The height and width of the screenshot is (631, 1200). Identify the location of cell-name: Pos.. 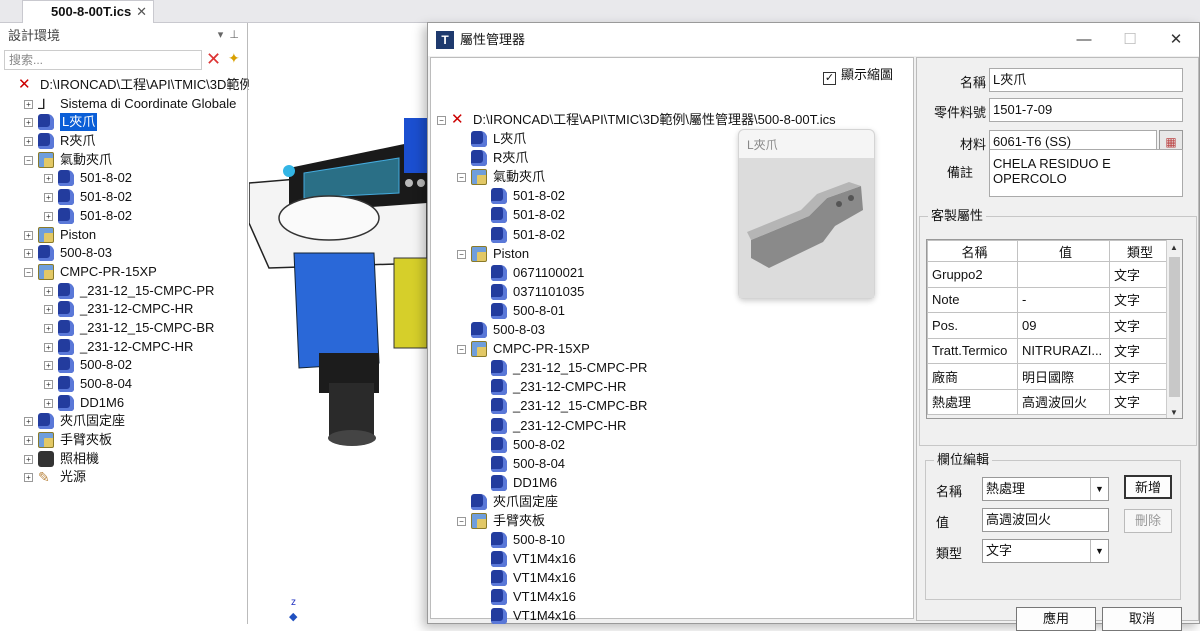
(972, 325).